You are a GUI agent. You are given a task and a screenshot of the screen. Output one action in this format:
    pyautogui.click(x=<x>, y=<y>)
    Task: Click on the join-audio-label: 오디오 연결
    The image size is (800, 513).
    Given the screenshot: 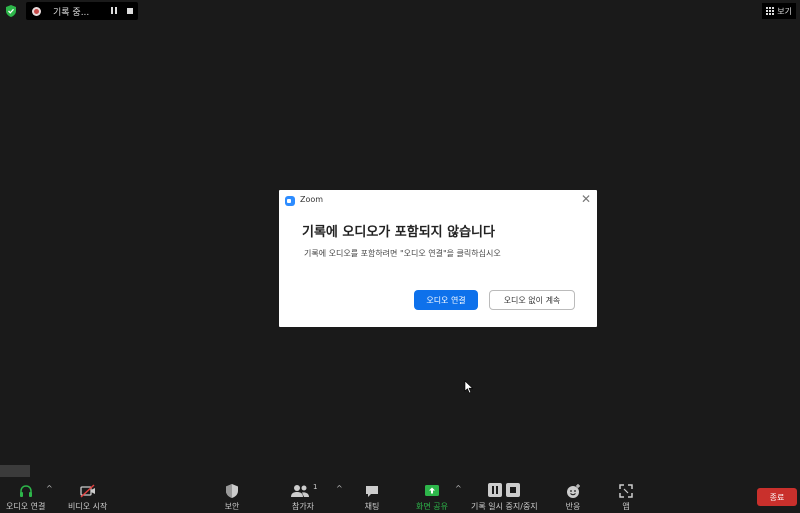 What is the action you would take?
    pyautogui.click(x=26, y=506)
    